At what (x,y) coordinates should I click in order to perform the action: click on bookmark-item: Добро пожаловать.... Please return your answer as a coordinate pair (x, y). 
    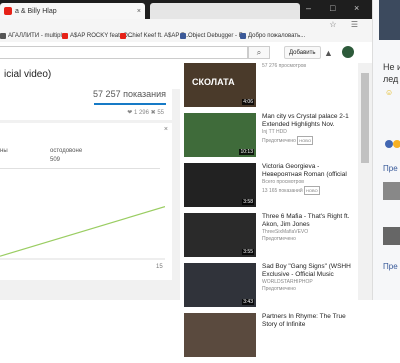
    Looking at the image, I should click on (272, 36).